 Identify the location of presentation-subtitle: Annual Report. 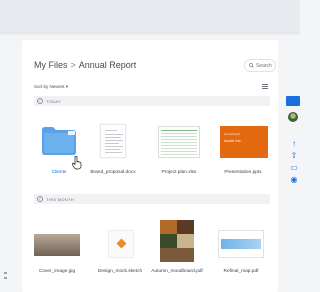
(232, 134).